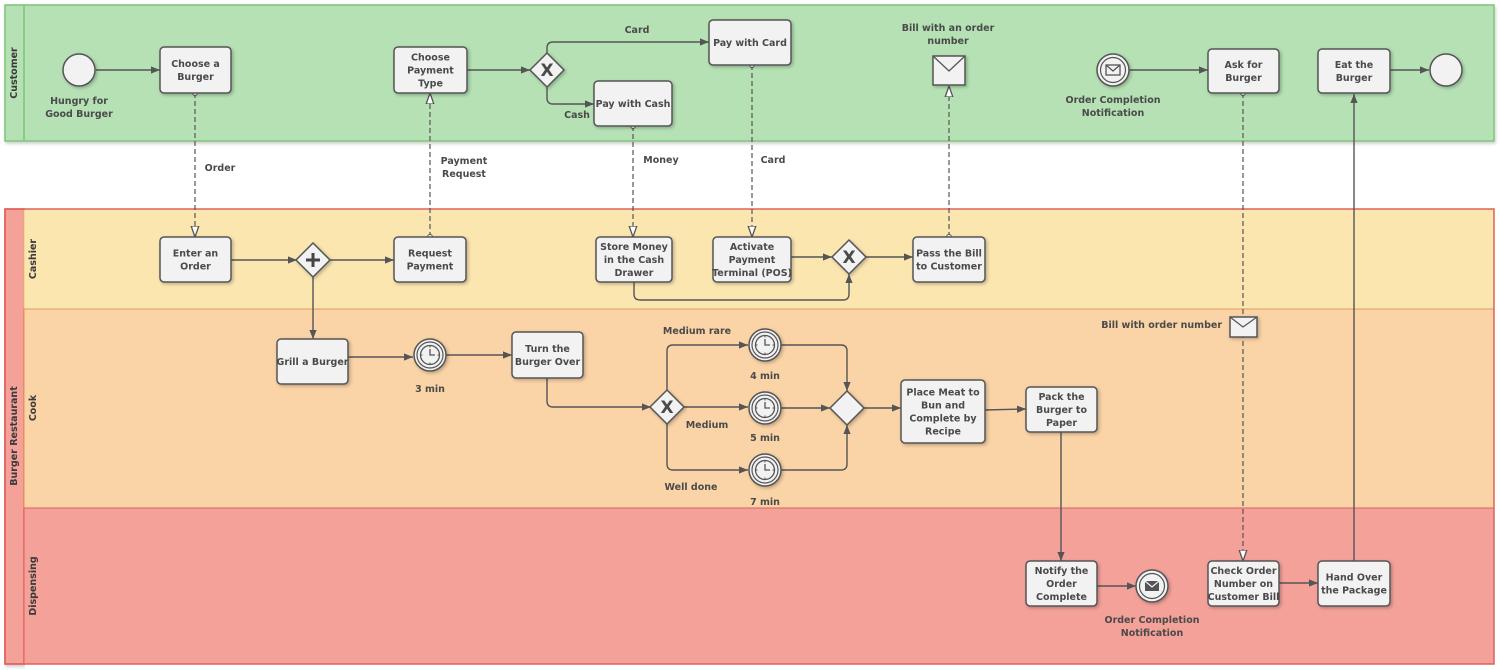 Image resolution: width=1500 pixels, height=670 pixels. What do you see at coordinates (633, 103) in the screenshot?
I see `task-pay-cash: Pay with Cash` at bounding box center [633, 103].